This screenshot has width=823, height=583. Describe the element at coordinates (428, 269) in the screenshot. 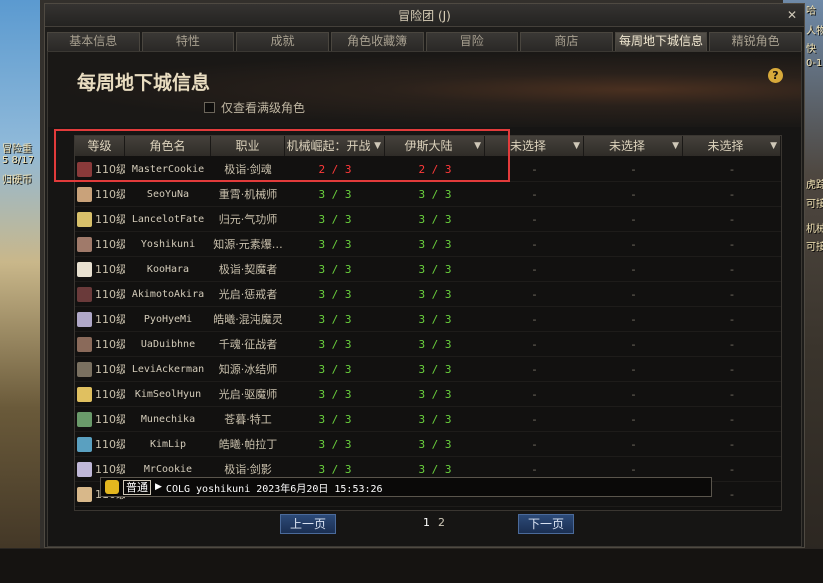

I see `table-row: 110级 KooHara 极诣·契魔者 3 / 3 3 / 3 - - -` at that location.